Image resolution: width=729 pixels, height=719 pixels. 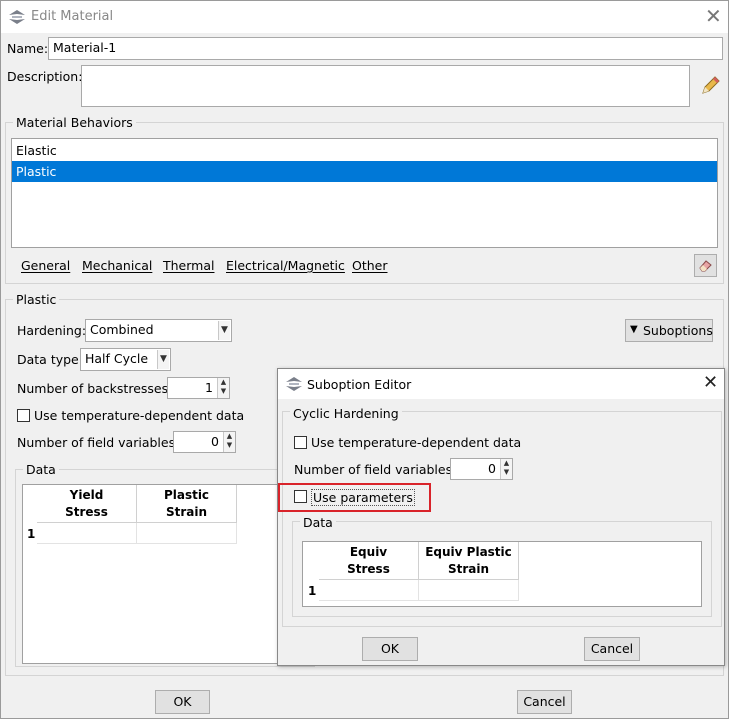 I want to click on list-item-plastic: Plastic, so click(x=364, y=171).